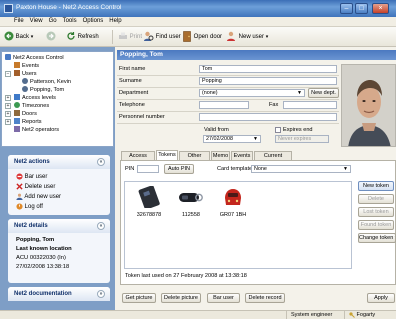 The height and width of the screenshot is (319, 396). I want to click on new-dept-button: New dept., so click(323, 93).